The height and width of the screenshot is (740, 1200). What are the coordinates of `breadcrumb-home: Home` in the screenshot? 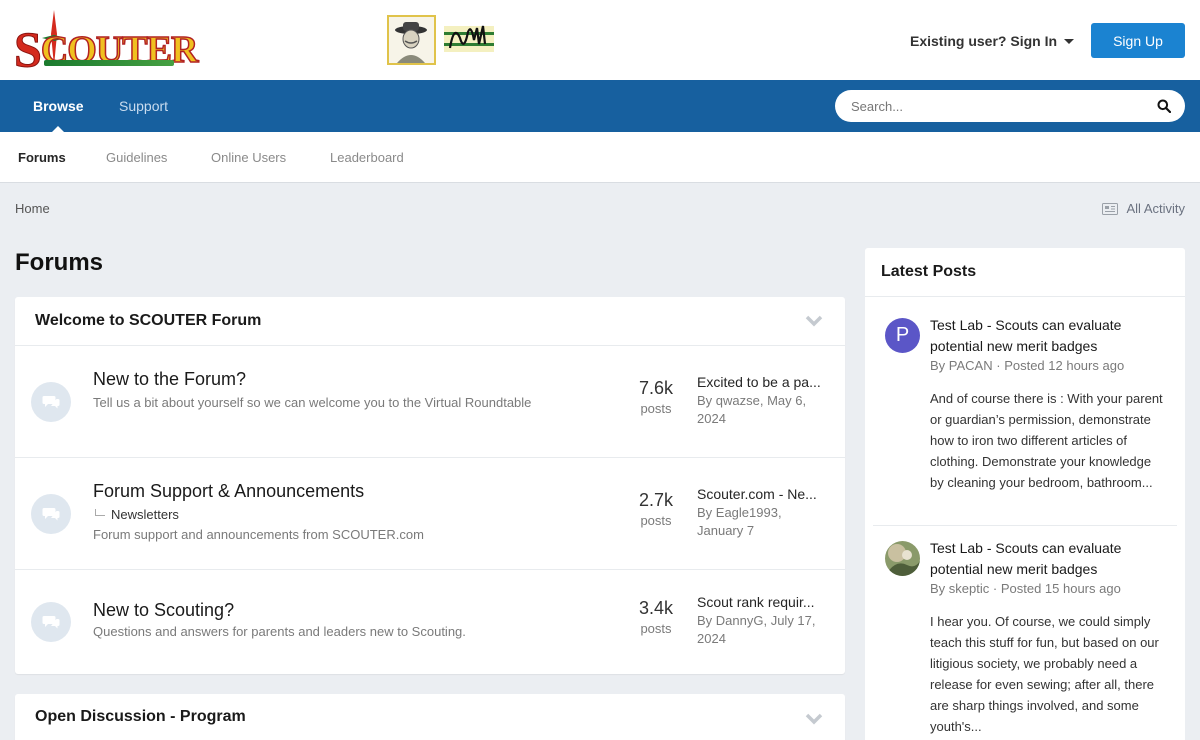 It's located at (32, 208).